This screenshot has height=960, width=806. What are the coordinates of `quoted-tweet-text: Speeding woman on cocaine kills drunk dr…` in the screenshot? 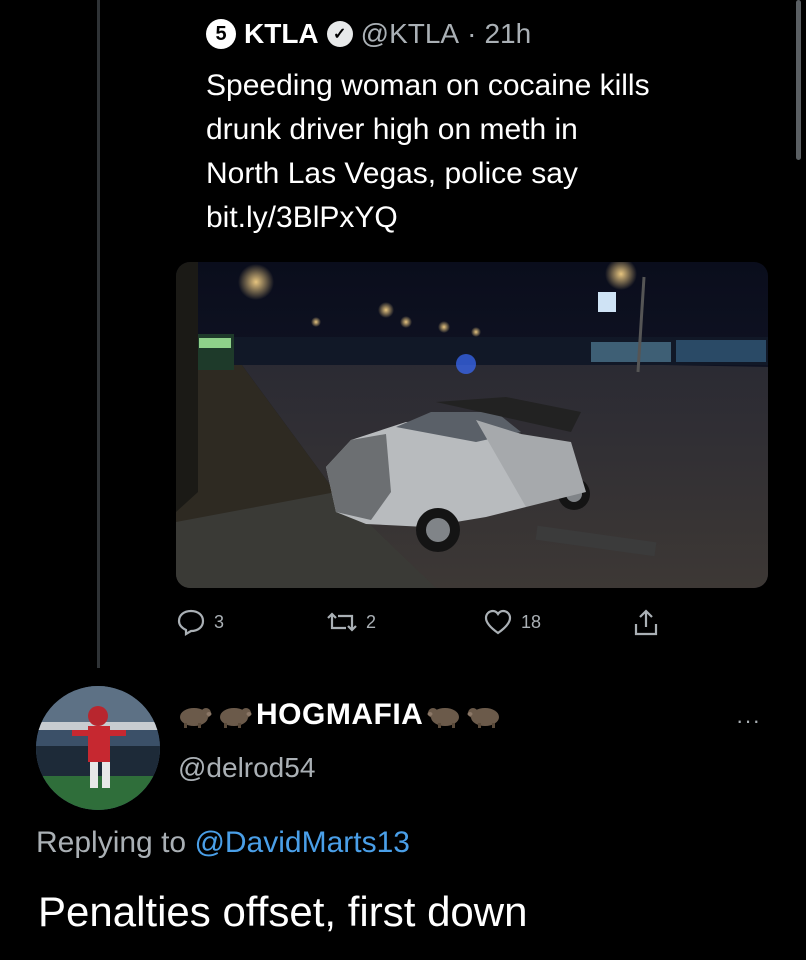 It's located at (486, 152).